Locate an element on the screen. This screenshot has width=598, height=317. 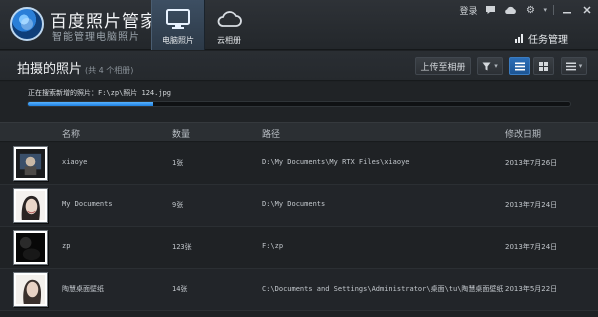
filter-icon is located at coordinates (486, 66).